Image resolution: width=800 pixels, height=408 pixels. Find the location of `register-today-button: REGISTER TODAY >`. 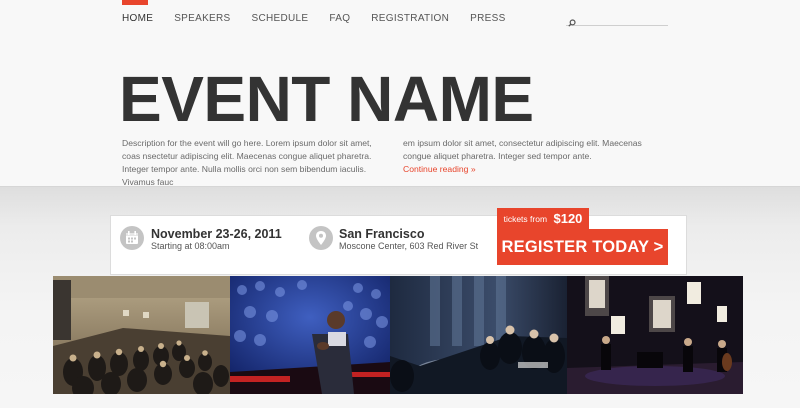

register-today-button: REGISTER TODAY > is located at coordinates (582, 247).